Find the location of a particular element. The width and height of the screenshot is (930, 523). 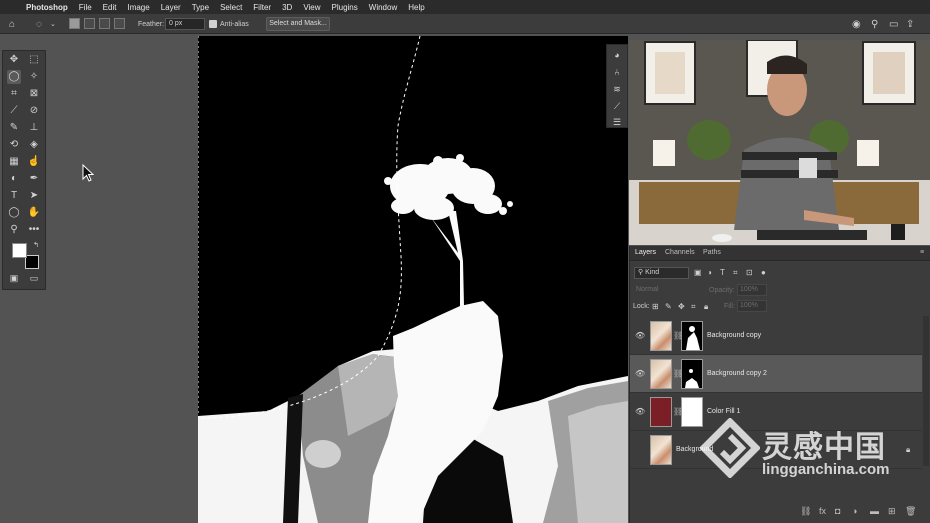

menu-plugins: Plugins is located at coordinates (345, 7).